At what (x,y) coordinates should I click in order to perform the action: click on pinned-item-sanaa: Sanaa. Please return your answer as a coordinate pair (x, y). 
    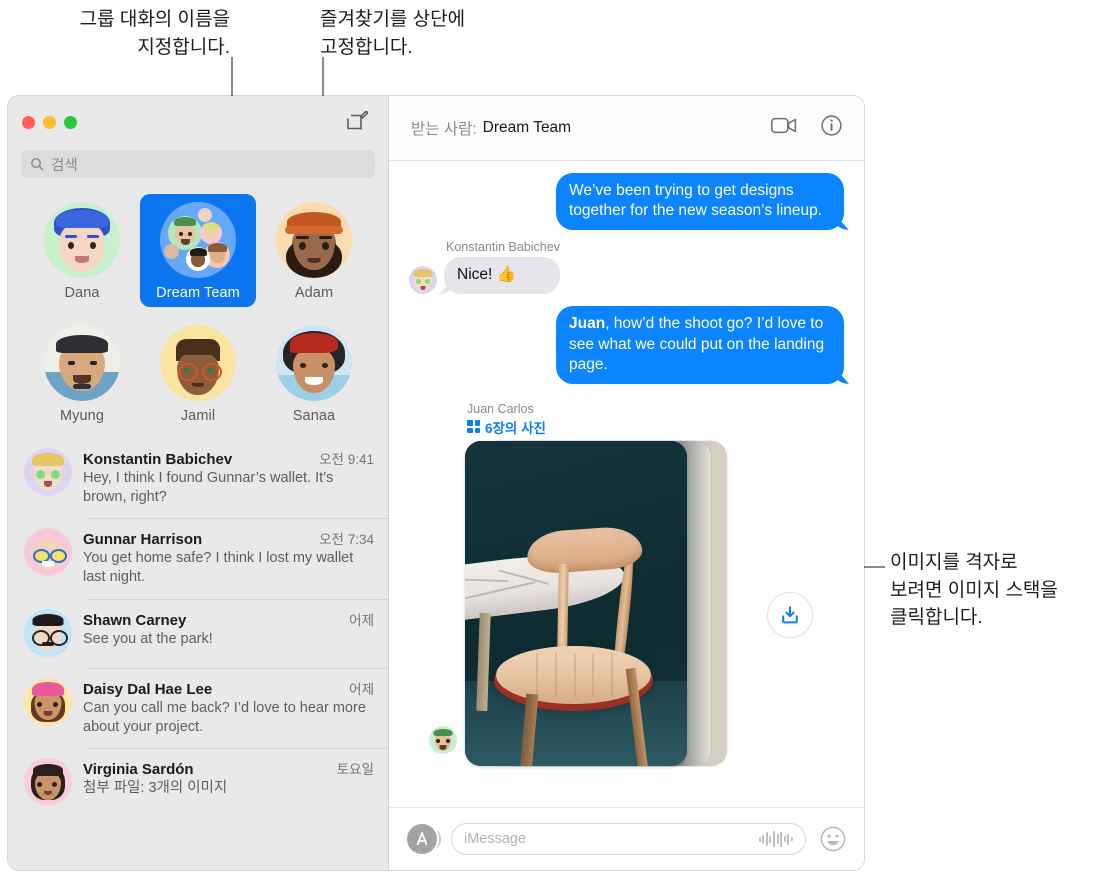
    Looking at the image, I should click on (314, 373).